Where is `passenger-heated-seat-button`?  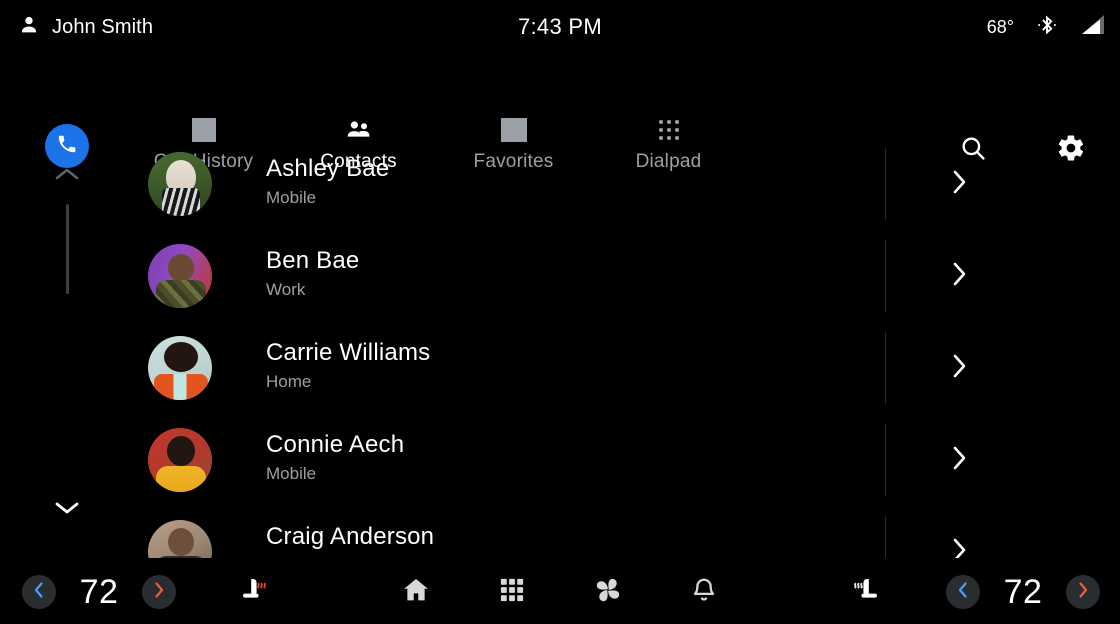
passenger-heated-seat-button is located at coordinates (870, 592).